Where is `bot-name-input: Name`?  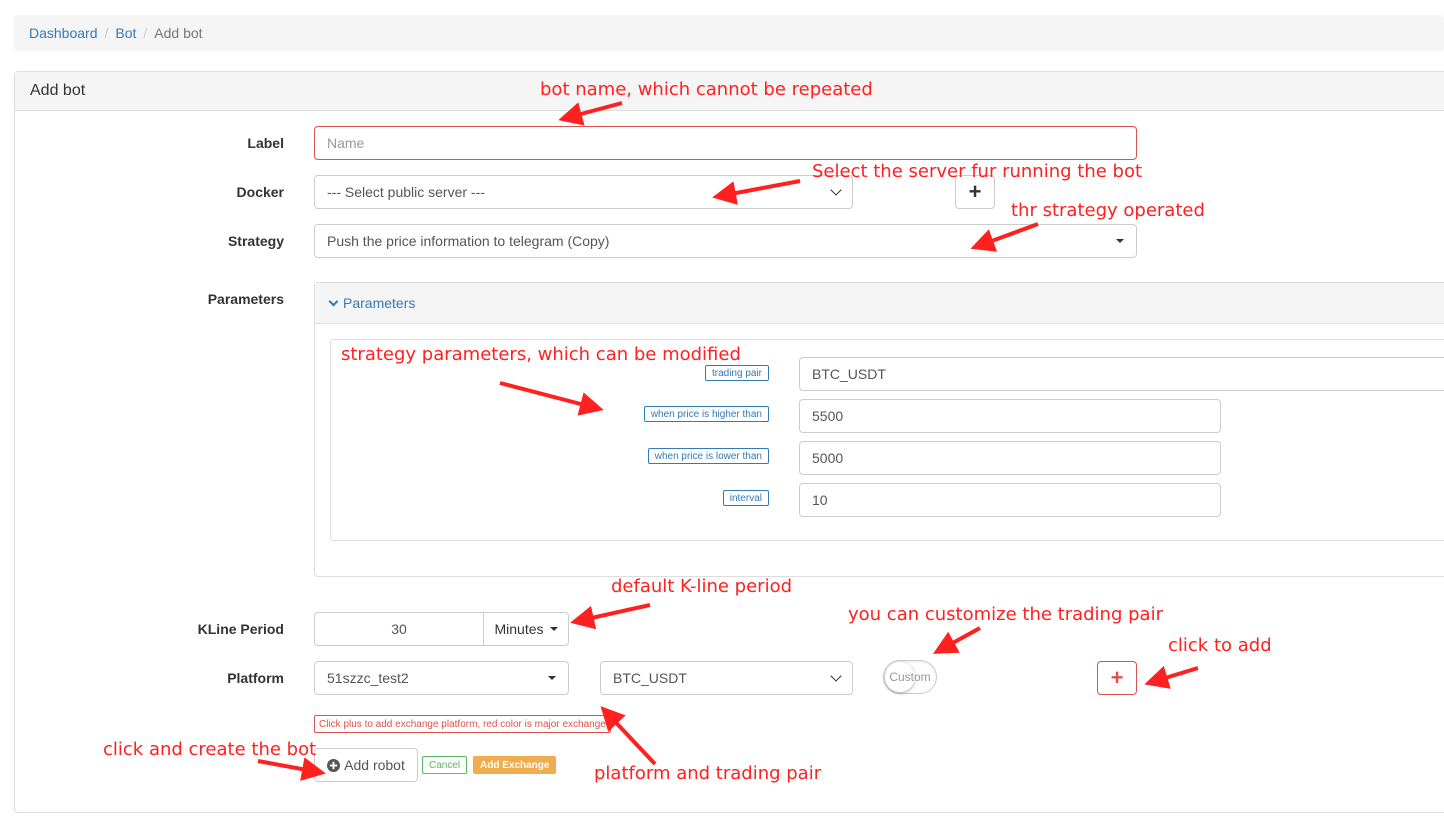
bot-name-input: Name is located at coordinates (725, 143).